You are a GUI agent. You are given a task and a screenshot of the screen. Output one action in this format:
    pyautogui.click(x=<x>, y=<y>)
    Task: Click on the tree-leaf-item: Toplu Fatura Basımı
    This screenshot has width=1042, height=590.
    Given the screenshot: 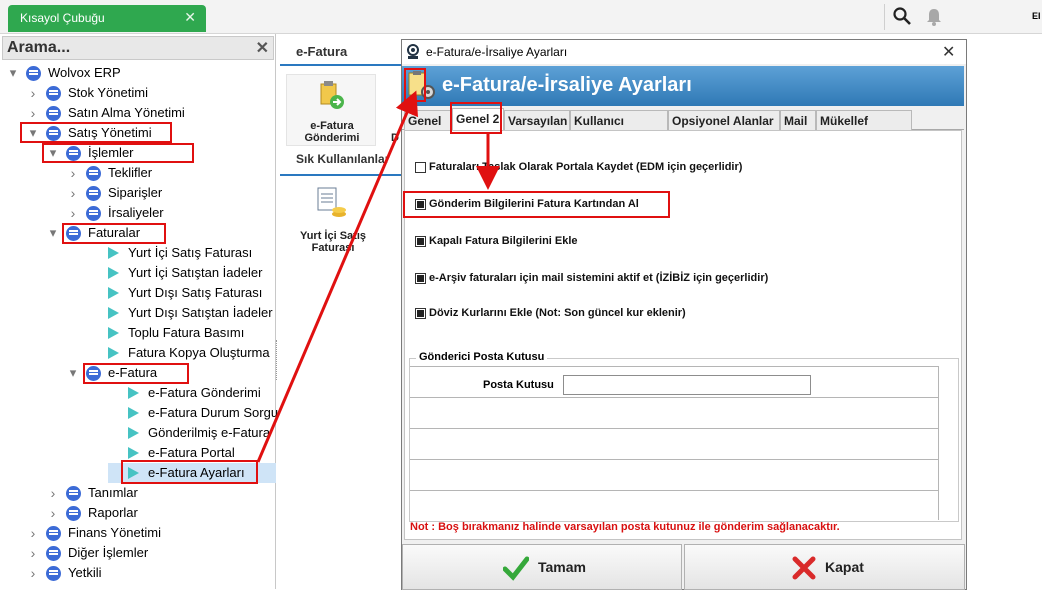 What is the action you would take?
    pyautogui.click(x=182, y=333)
    